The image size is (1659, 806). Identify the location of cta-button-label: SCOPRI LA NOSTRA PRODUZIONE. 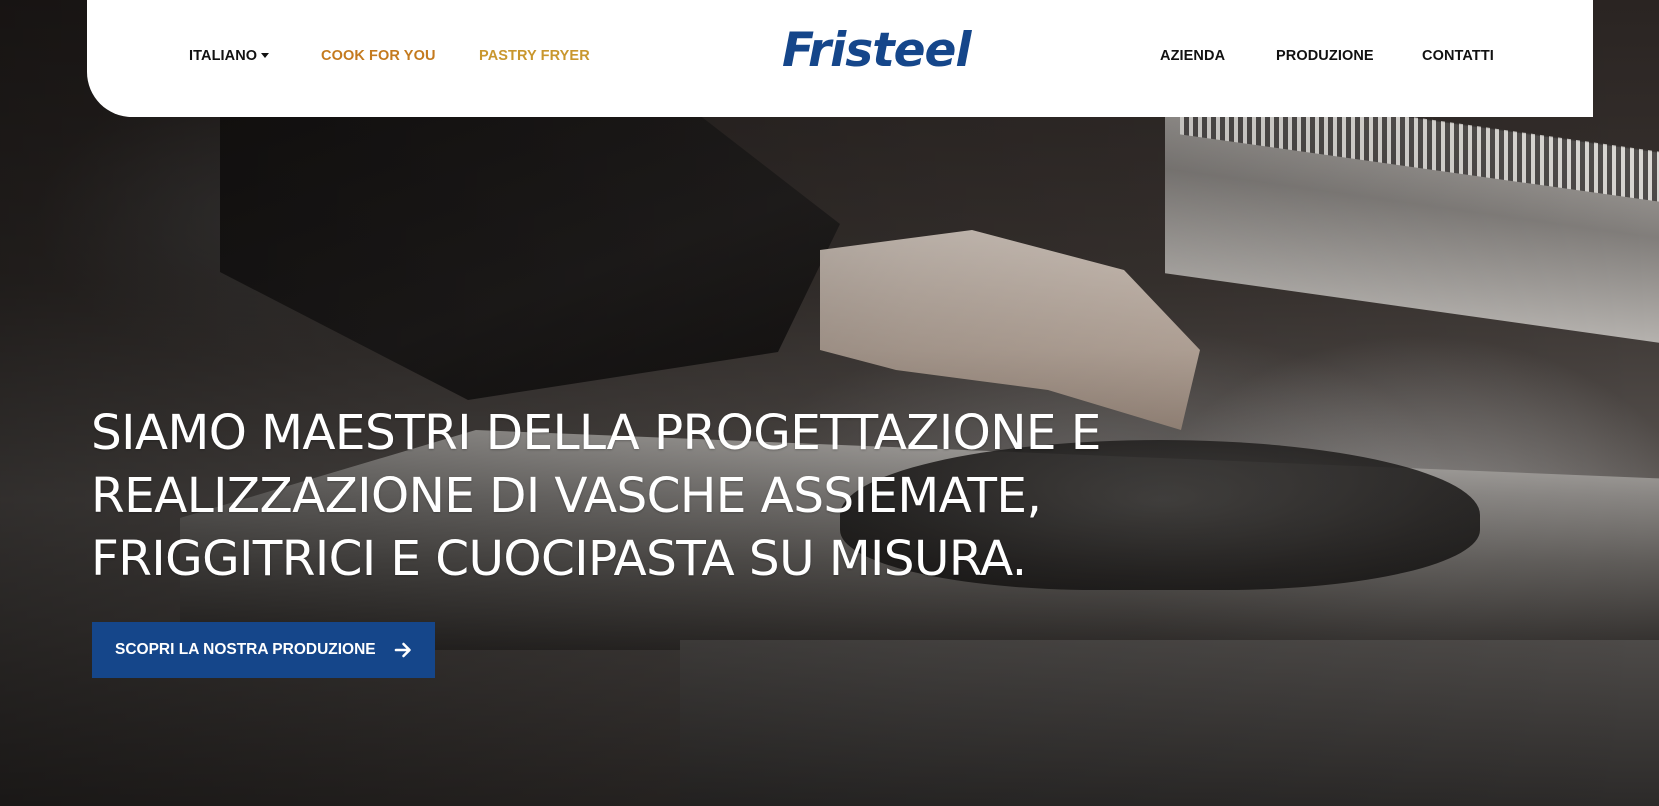
(245, 649).